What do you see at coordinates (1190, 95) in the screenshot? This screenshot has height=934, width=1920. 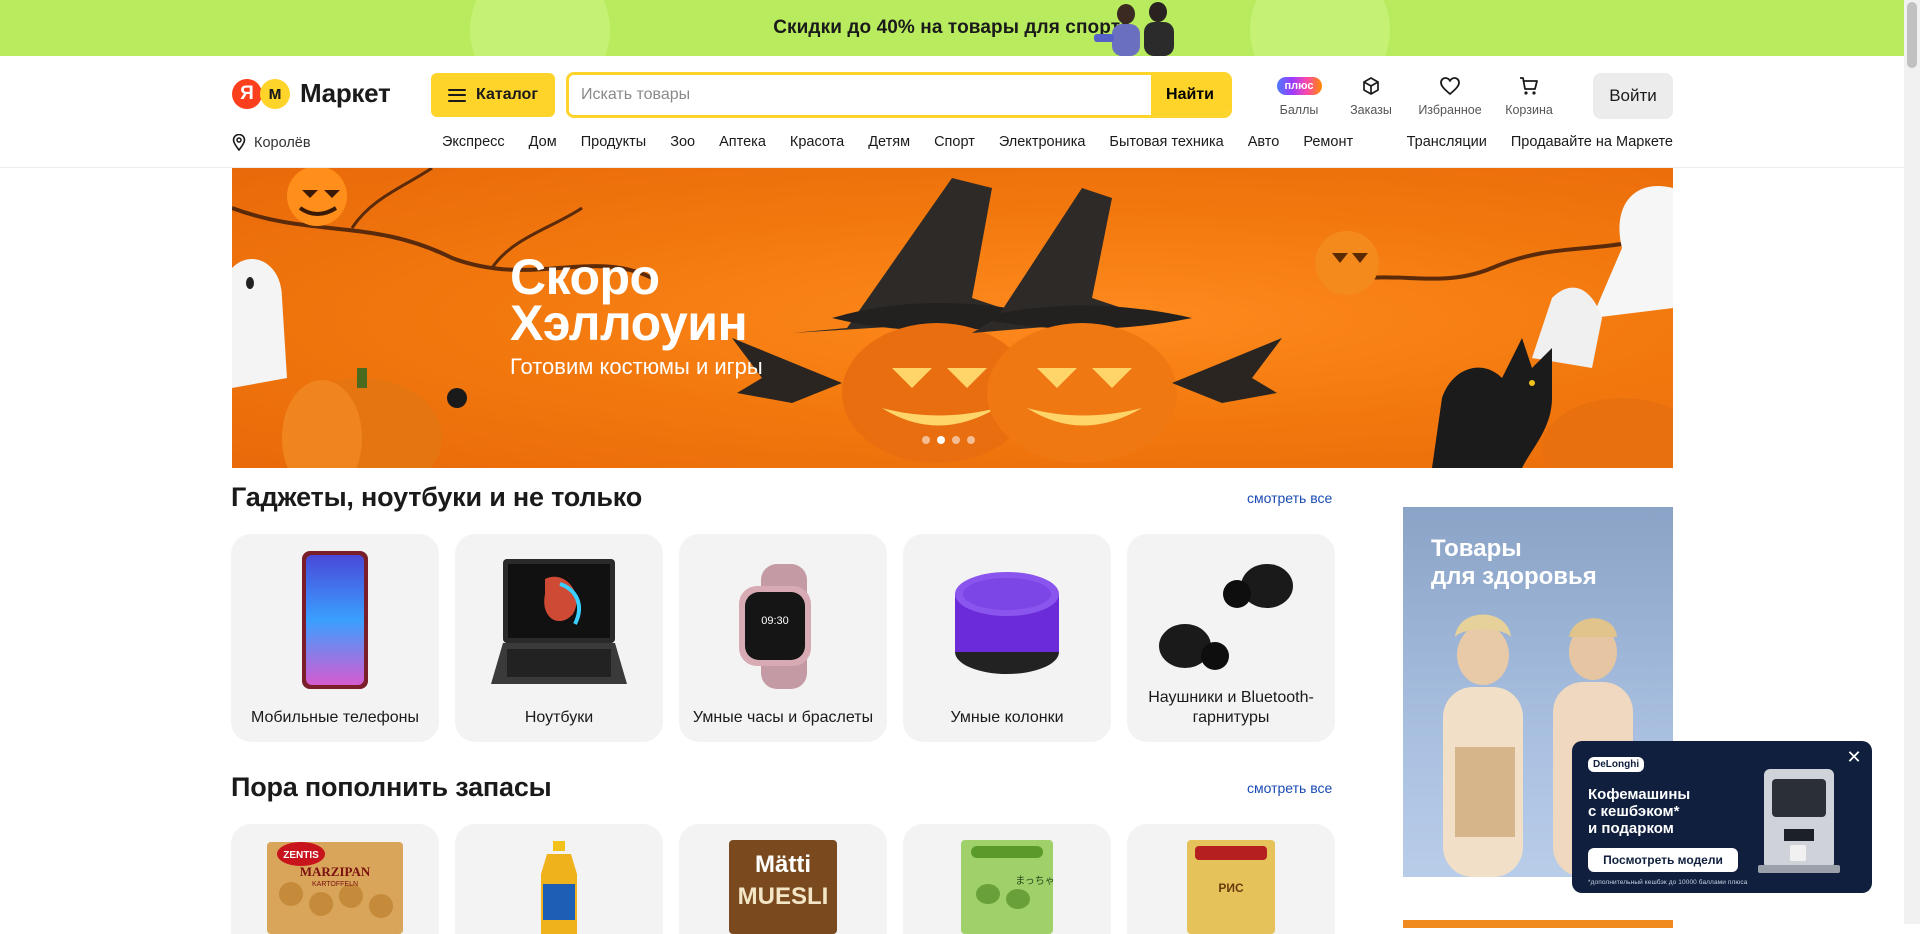 I see `search-button: Найти` at bounding box center [1190, 95].